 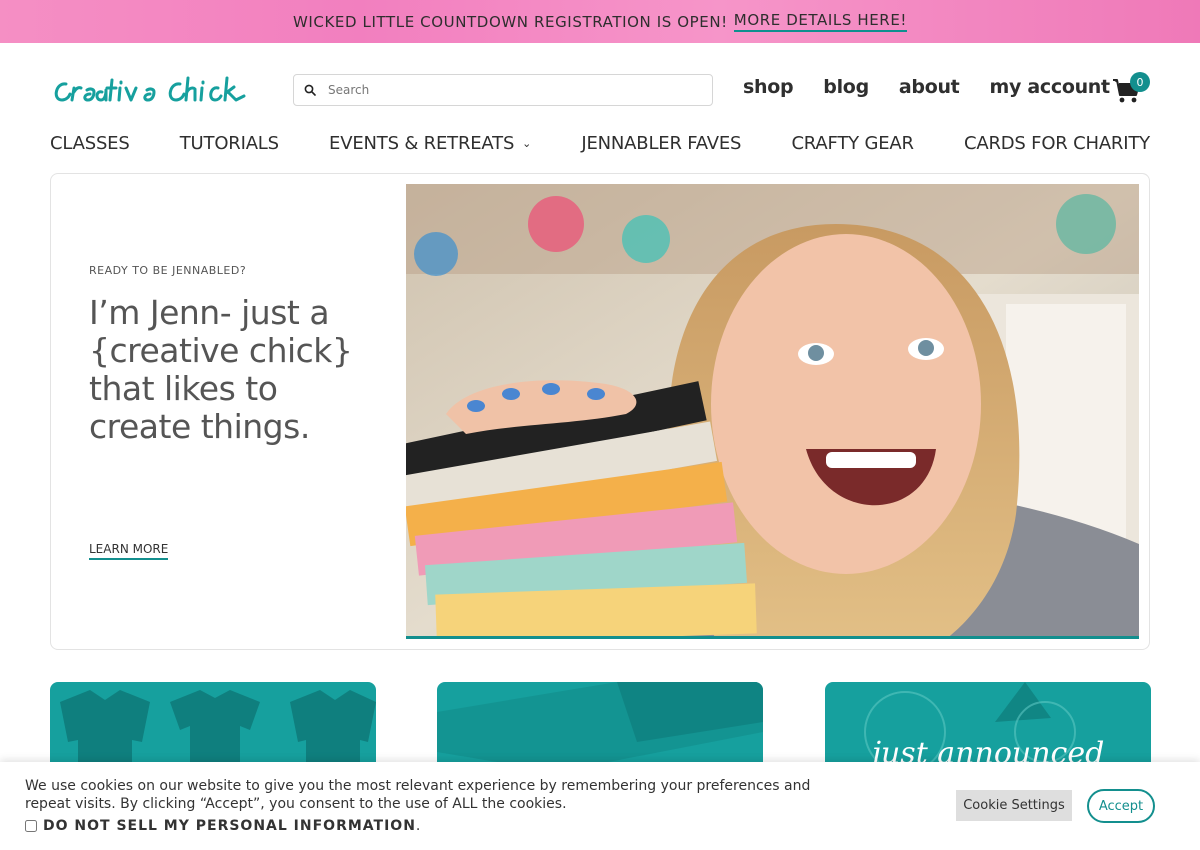 What do you see at coordinates (1140, 82) in the screenshot?
I see `cart-count-badge: 0` at bounding box center [1140, 82].